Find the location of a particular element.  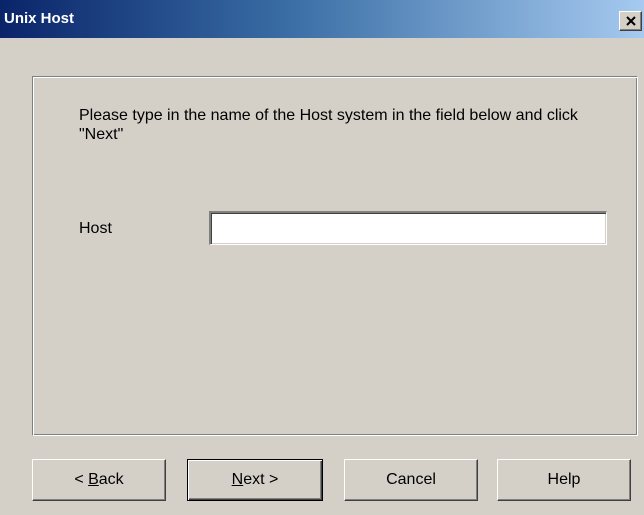

next-button-rest: ext > is located at coordinates (261, 479).